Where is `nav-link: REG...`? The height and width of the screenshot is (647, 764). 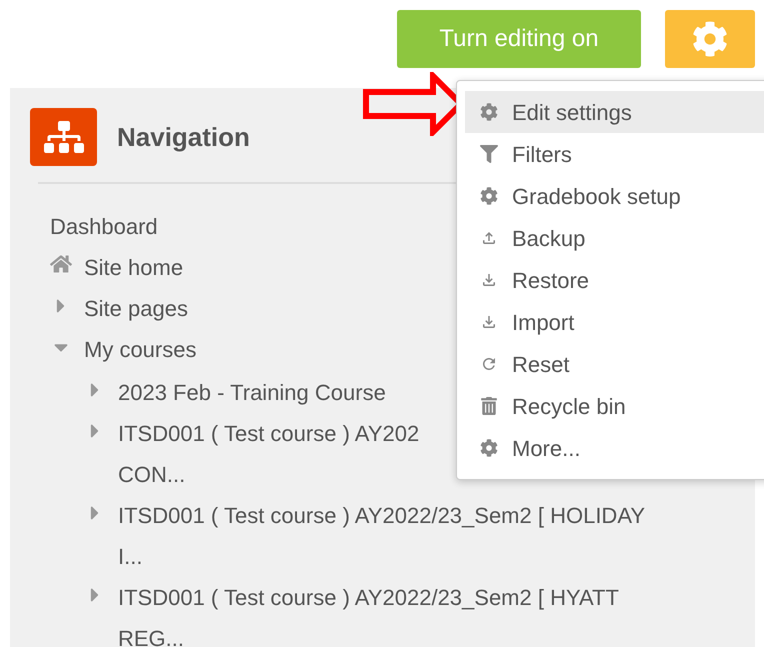
nav-link: REG... is located at coordinates (368, 632).